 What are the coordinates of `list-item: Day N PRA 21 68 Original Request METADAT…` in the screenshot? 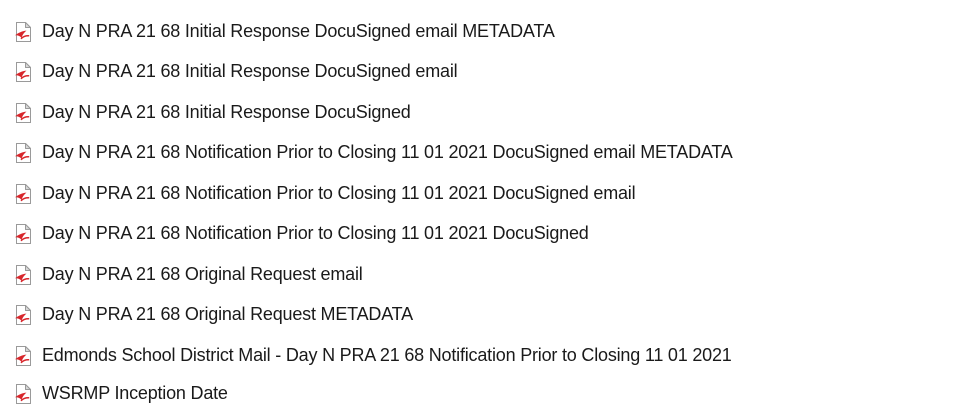 It's located at (487, 314).